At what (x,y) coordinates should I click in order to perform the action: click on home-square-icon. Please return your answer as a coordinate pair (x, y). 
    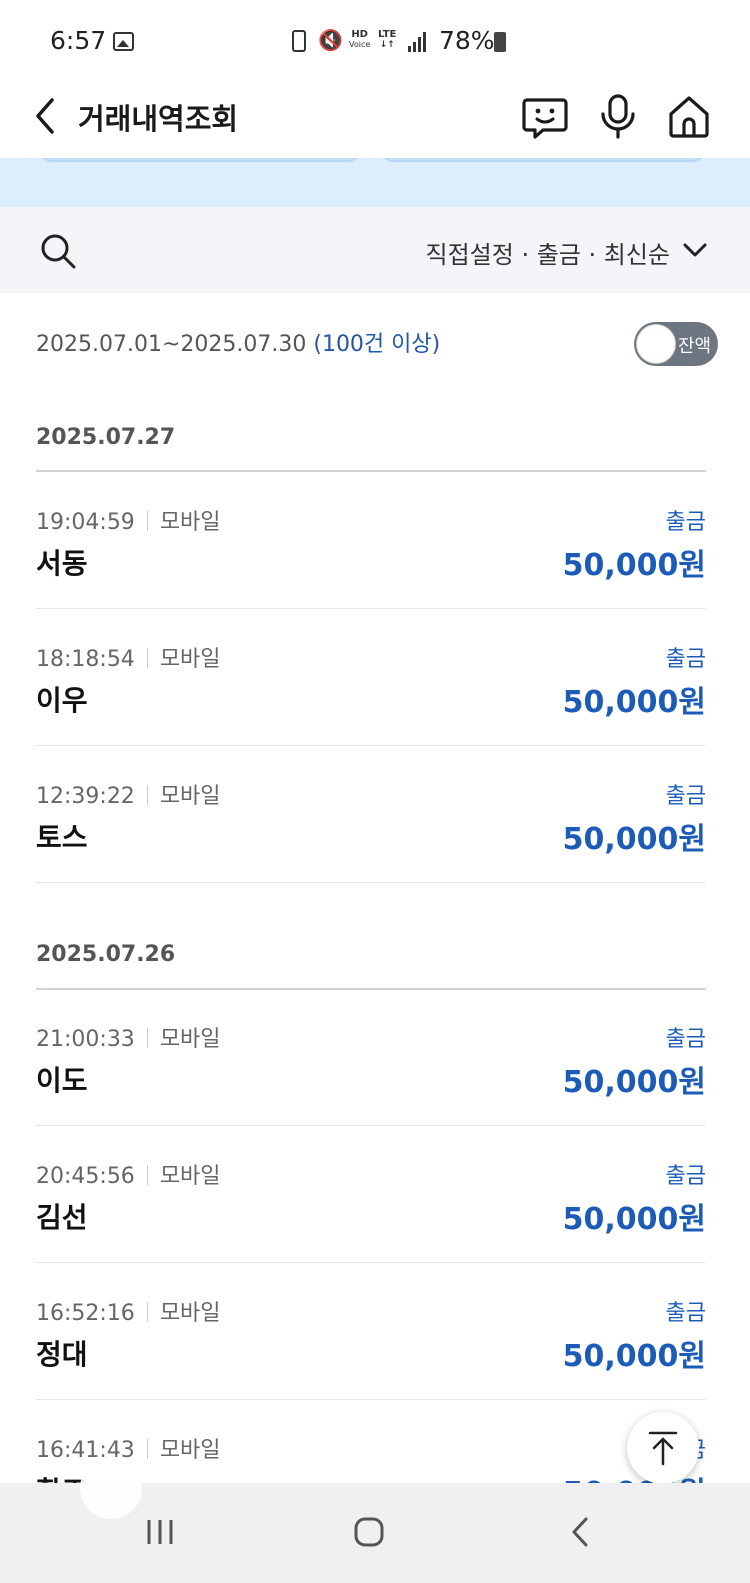
    Looking at the image, I should click on (369, 1532).